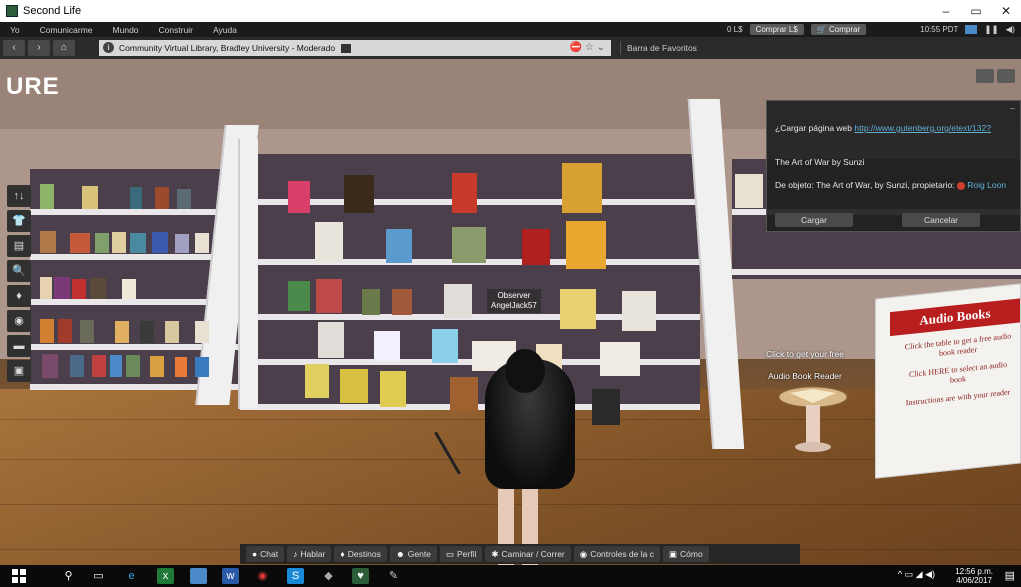  Describe the element at coordinates (198, 576) in the screenshot. I see `file-manager-icon` at that location.